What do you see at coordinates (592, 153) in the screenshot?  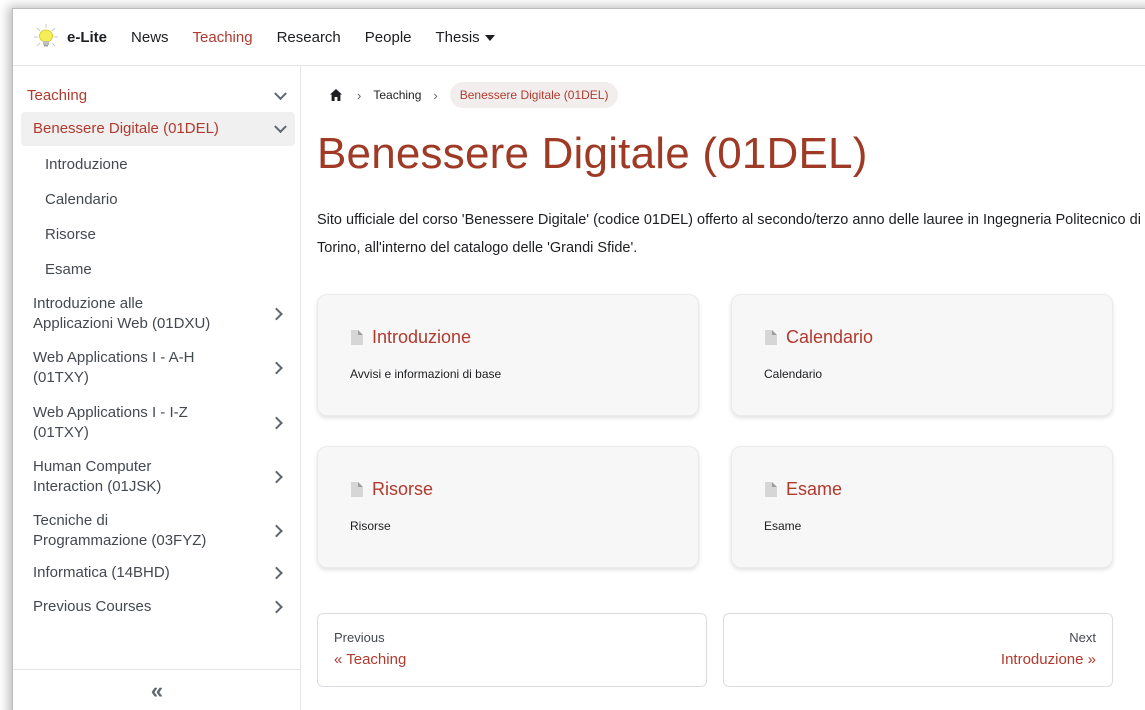 I see `page-title: Benessere Digitale (01DEL)` at bounding box center [592, 153].